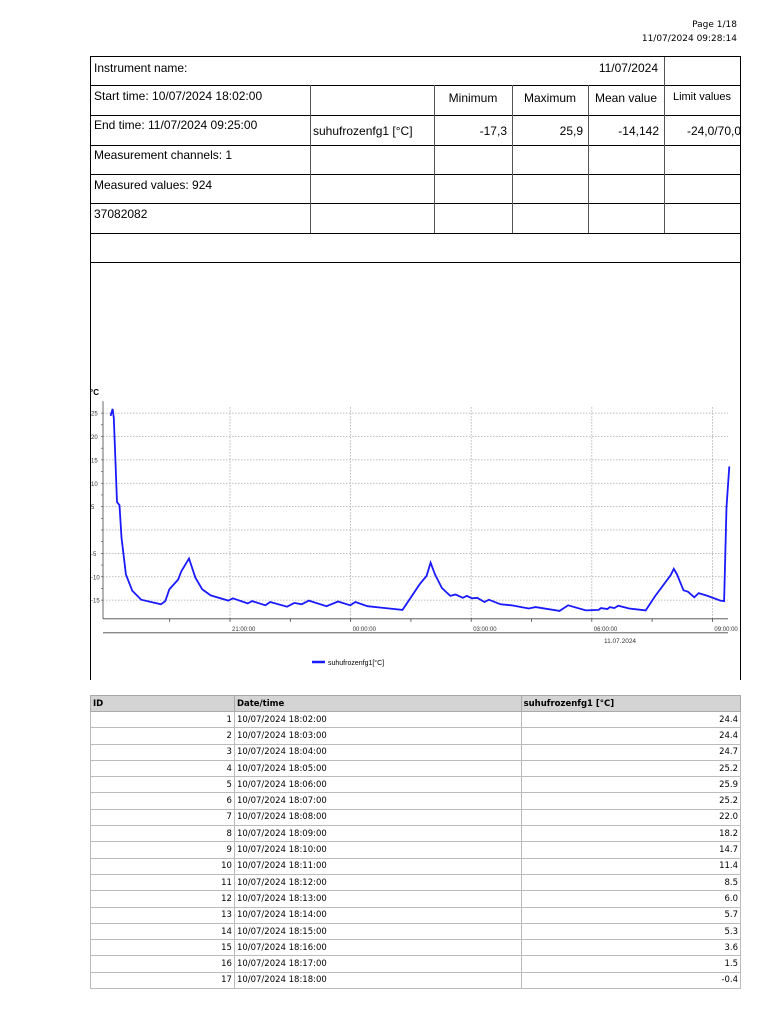 Image resolution: width=768 pixels, height=1024 pixels. Describe the element at coordinates (689, 39) in the screenshot. I see `print-timestamp: 11/07/2024 09:28:14` at that location.